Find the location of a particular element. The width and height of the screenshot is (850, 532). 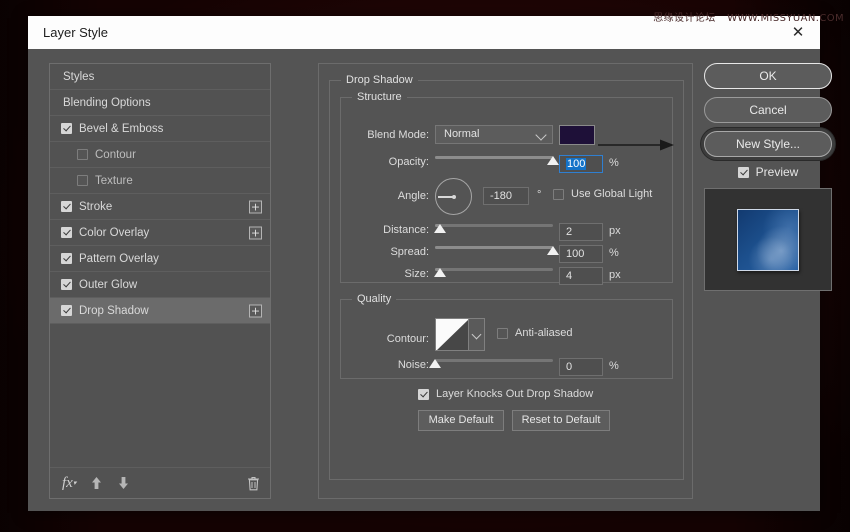

styles-list-item-outer-glow: Outer Glow is located at coordinates (160, 285).